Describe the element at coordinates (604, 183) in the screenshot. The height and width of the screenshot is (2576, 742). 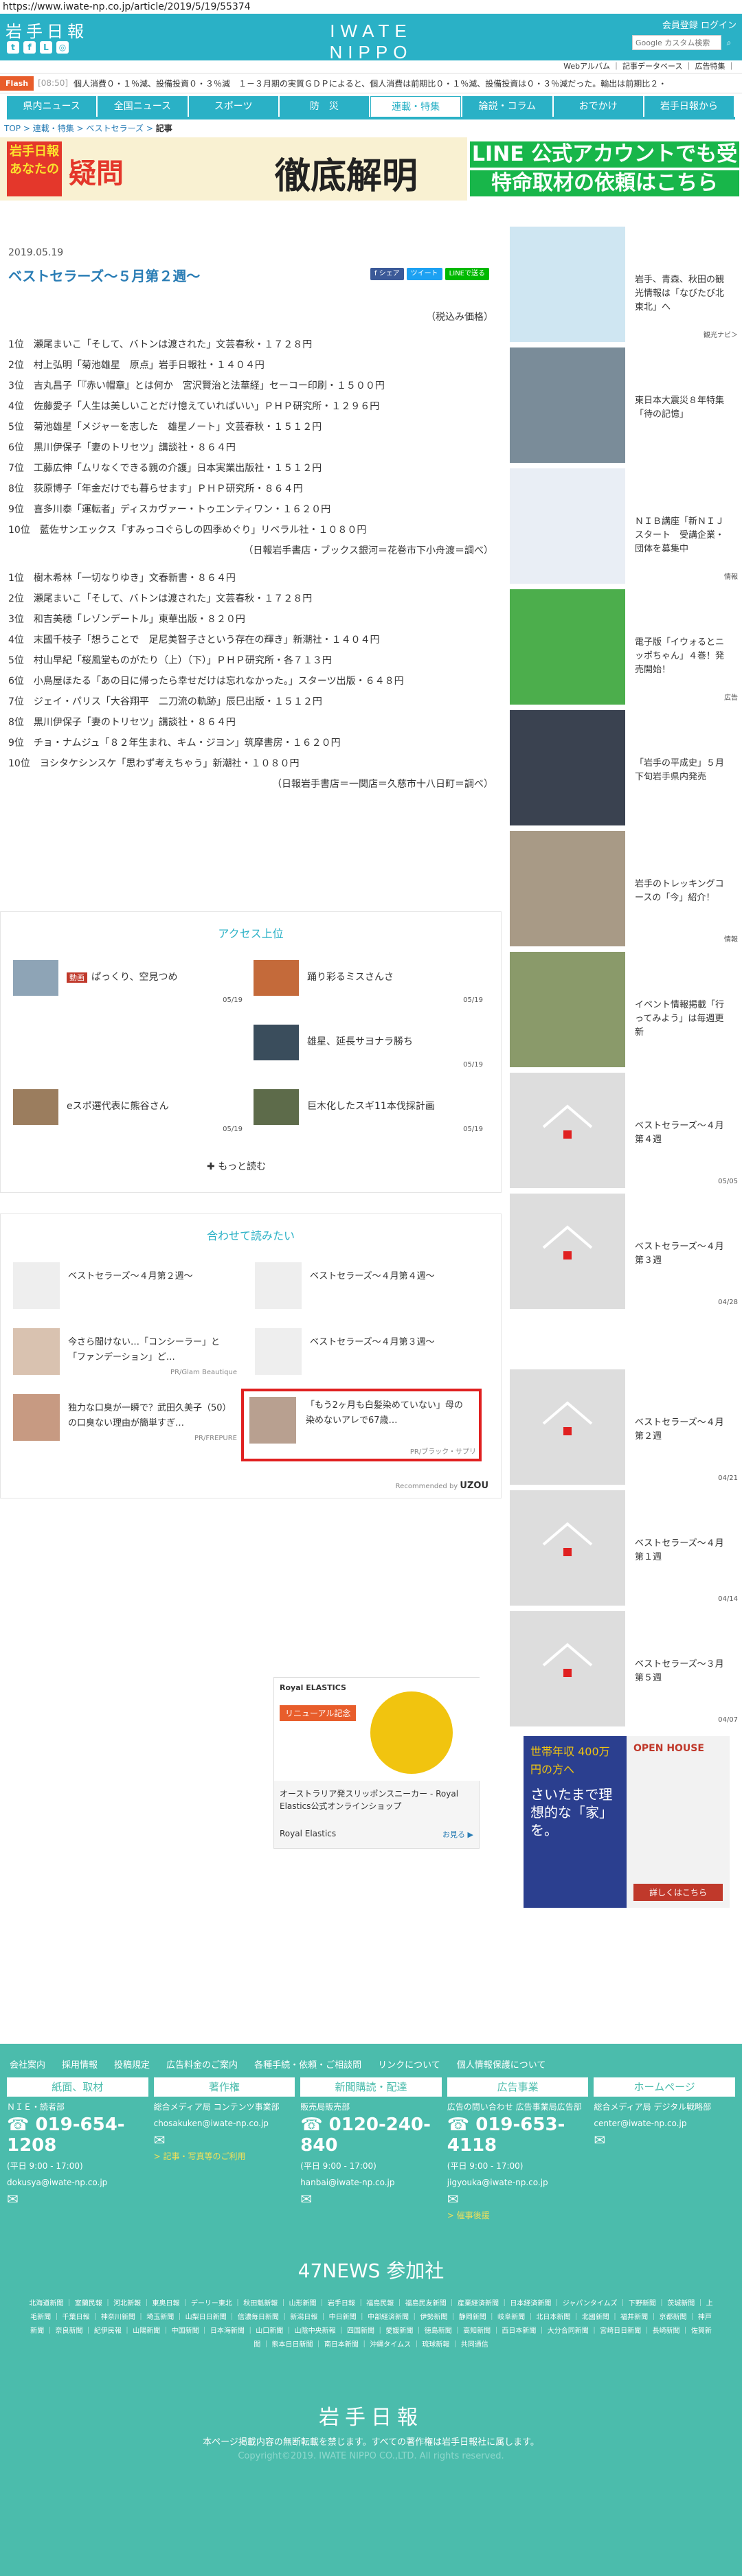
I see `request-banner: 特命取材の依頼はこちら` at that location.